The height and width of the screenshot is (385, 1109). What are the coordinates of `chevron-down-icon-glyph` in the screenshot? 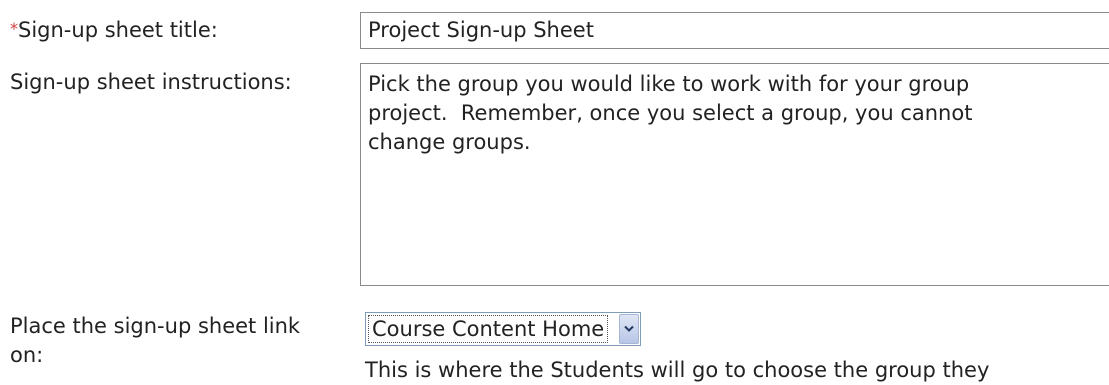 It's located at (629, 328).